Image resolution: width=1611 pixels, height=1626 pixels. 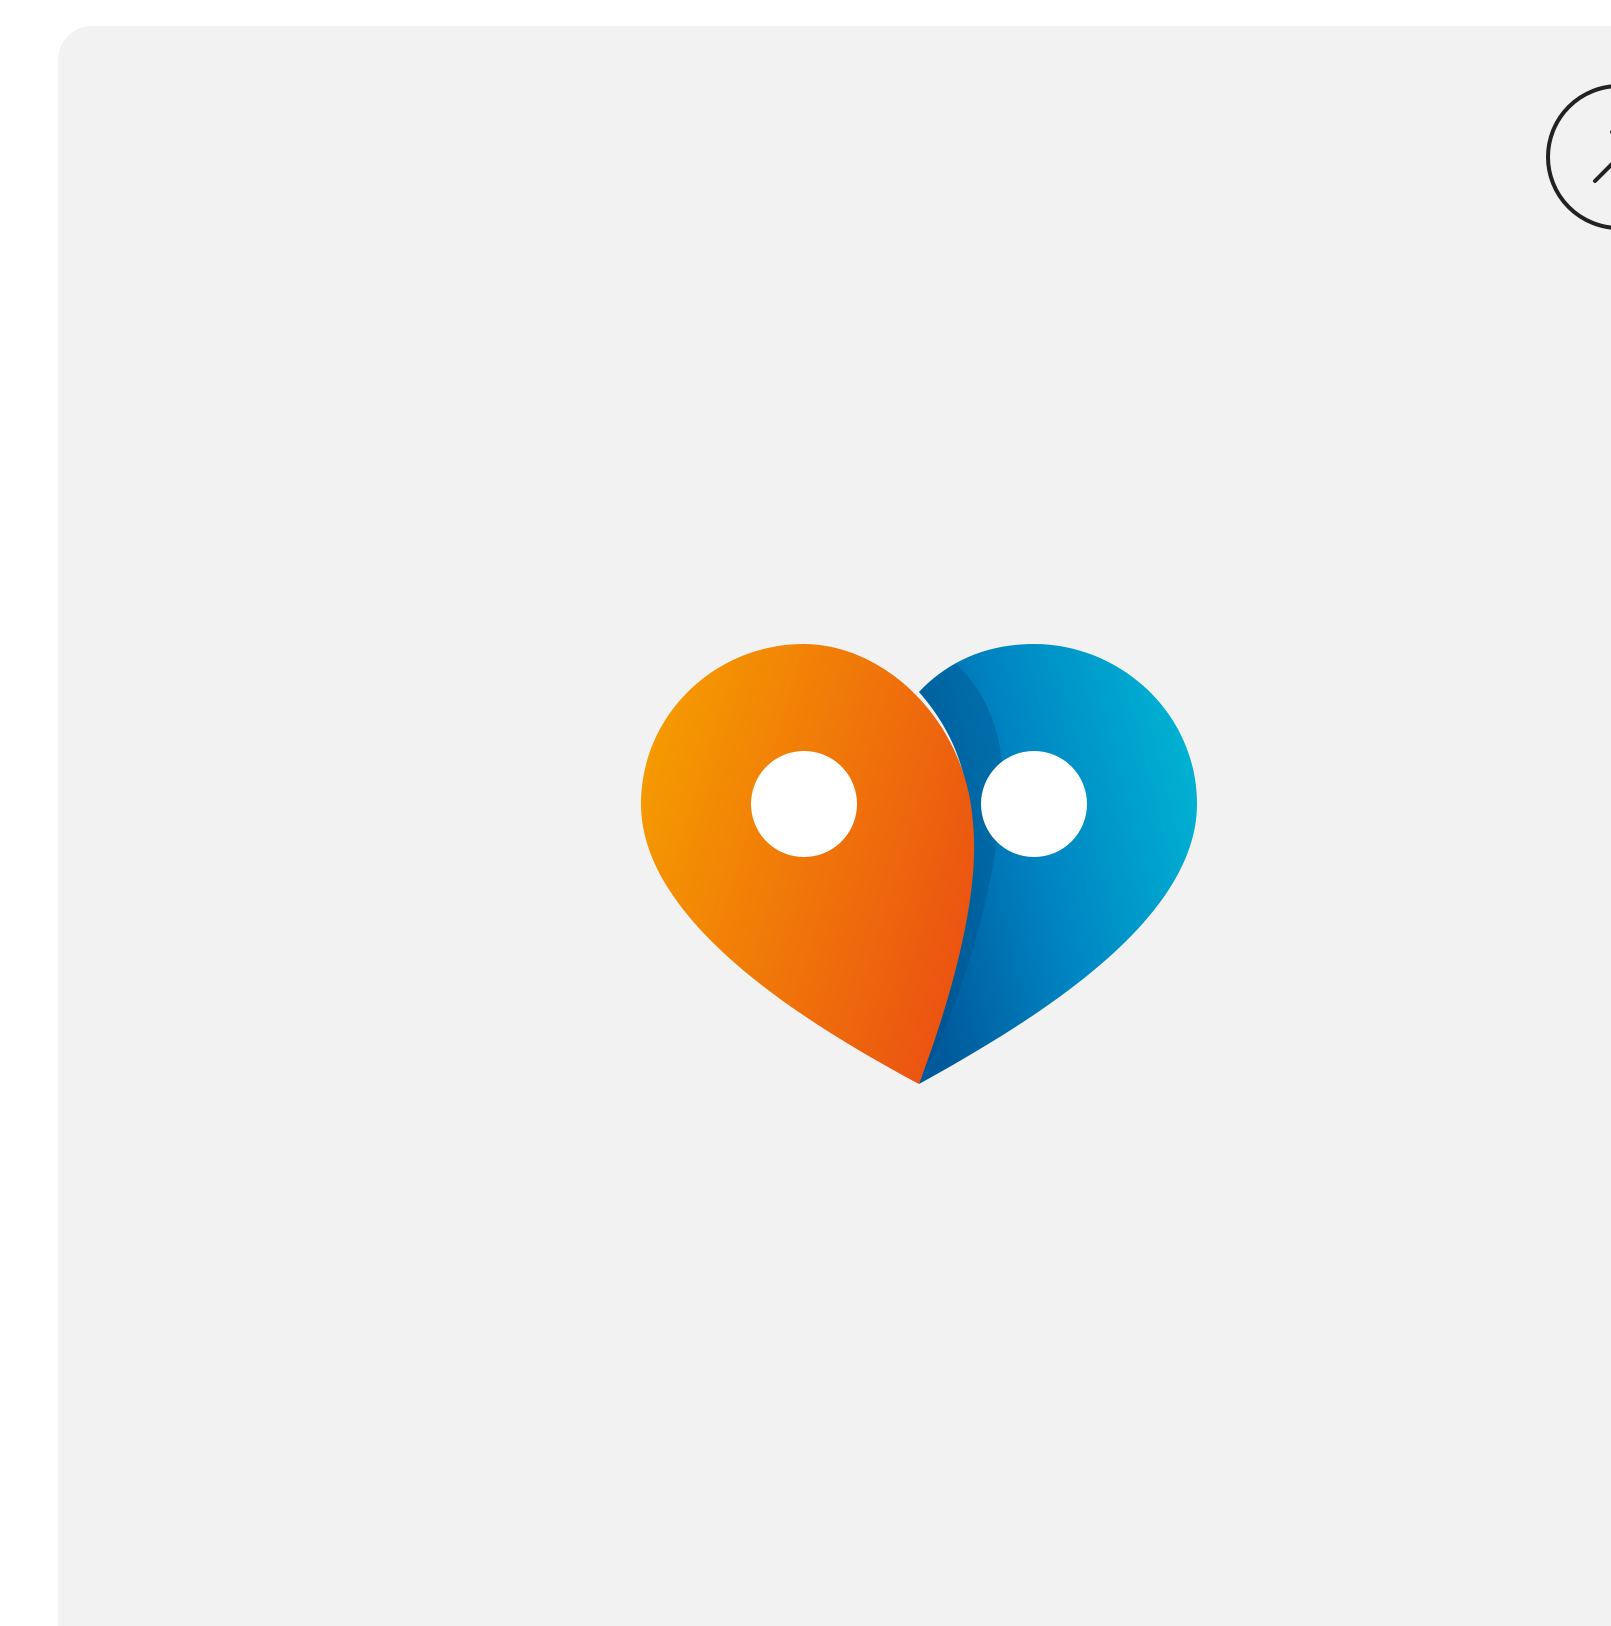 I want to click on heart-pins-logo-svg, so click(x=919, y=864).